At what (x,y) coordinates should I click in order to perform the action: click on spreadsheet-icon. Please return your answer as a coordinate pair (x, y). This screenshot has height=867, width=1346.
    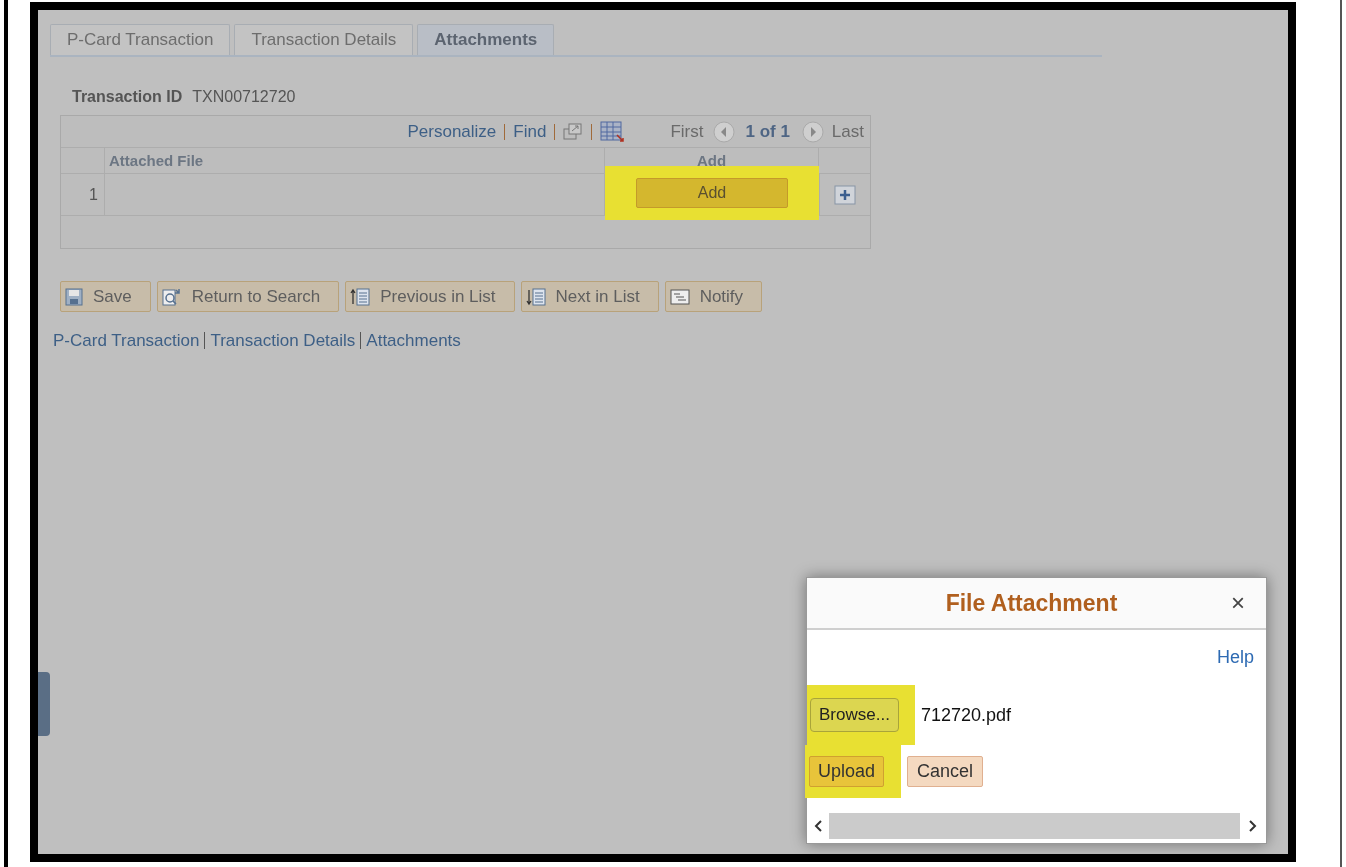
    Looking at the image, I should click on (612, 131).